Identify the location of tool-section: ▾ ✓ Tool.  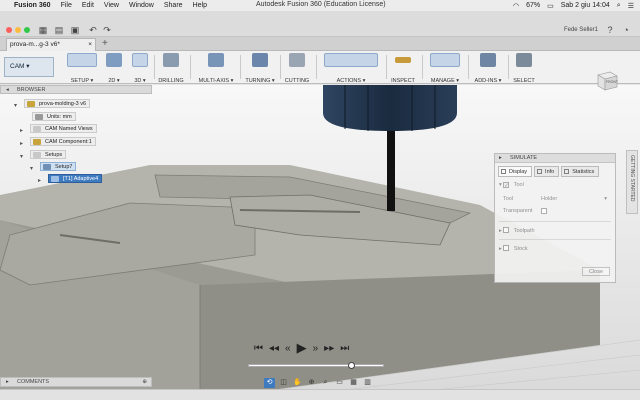
(511, 185).